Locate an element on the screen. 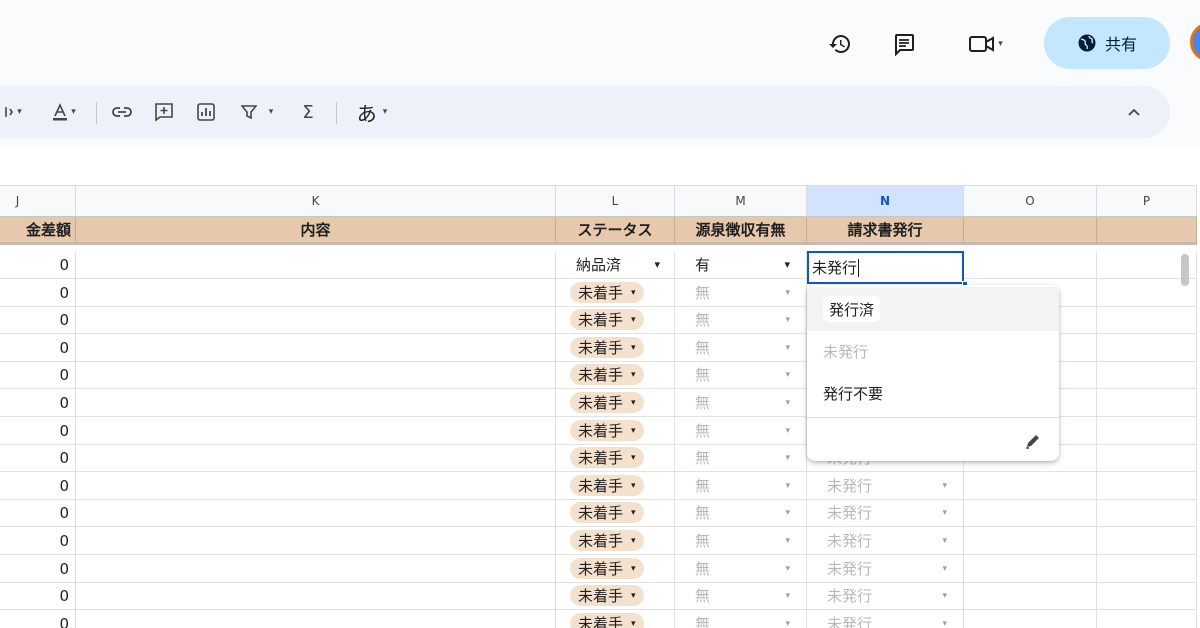 The image size is (1200, 628). active-cell-editor: 未発行 is located at coordinates (885, 267).